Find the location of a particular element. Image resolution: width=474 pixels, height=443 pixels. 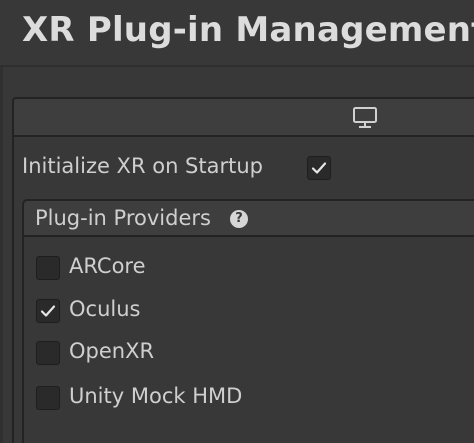

provider-item-openxr: OpenXR is located at coordinates (244, 353).